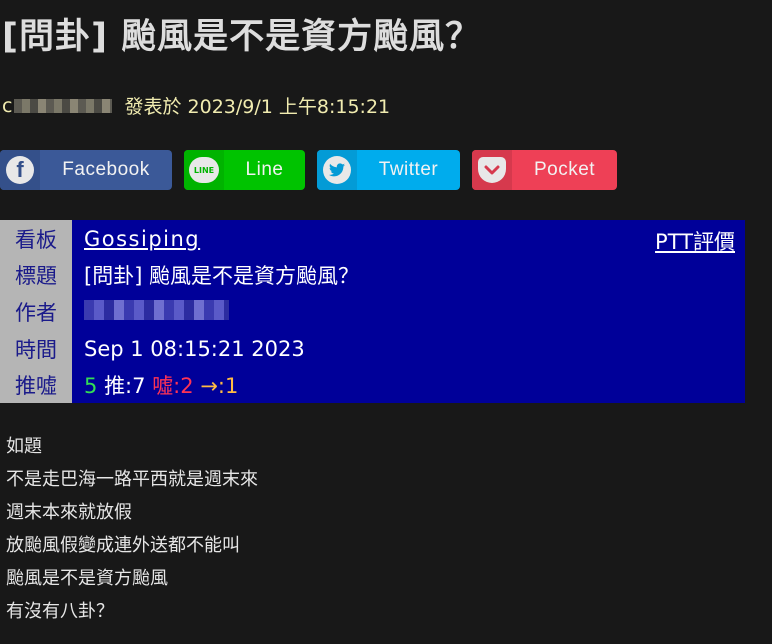  What do you see at coordinates (125, 386) in the screenshot?
I see `push-up-count: 推:7` at bounding box center [125, 386].